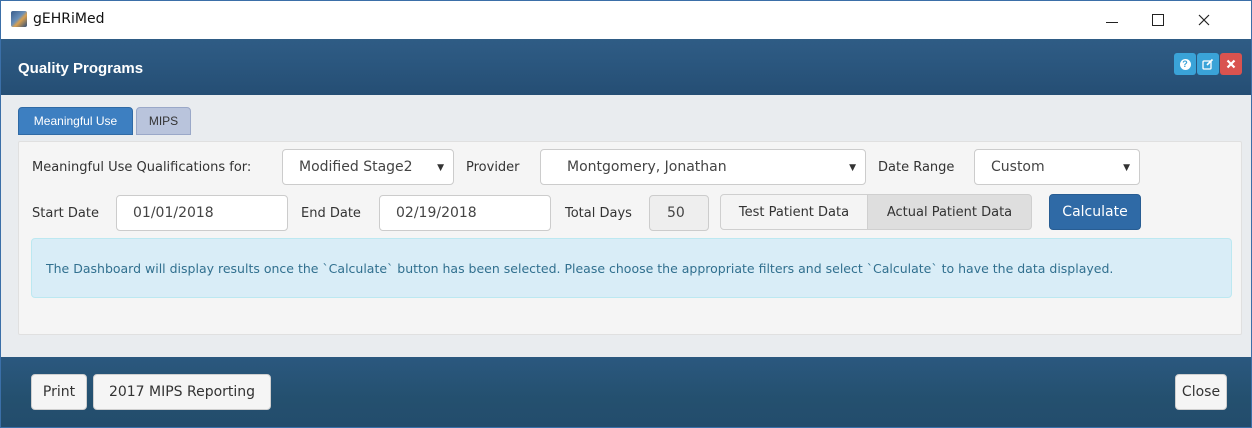 This screenshot has width=1252, height=428. I want to click on maximize-icon, so click(1158, 20).